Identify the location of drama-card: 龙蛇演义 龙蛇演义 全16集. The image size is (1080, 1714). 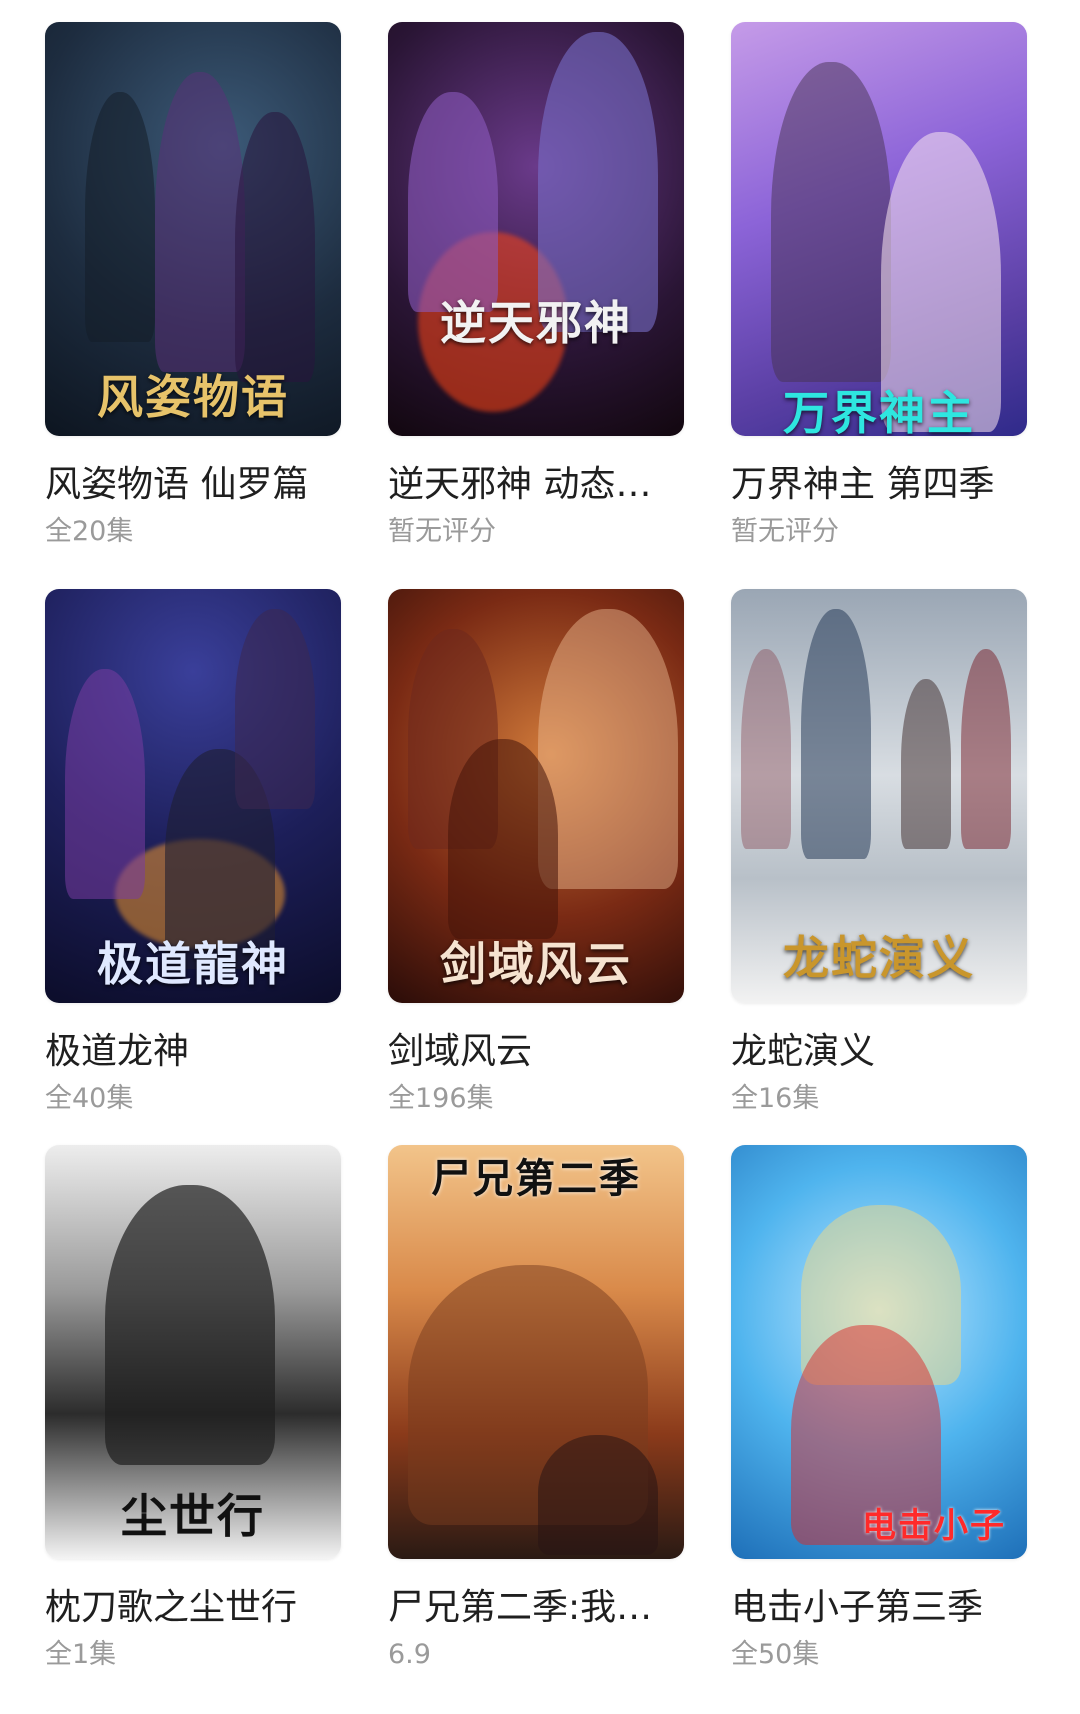
(879, 853).